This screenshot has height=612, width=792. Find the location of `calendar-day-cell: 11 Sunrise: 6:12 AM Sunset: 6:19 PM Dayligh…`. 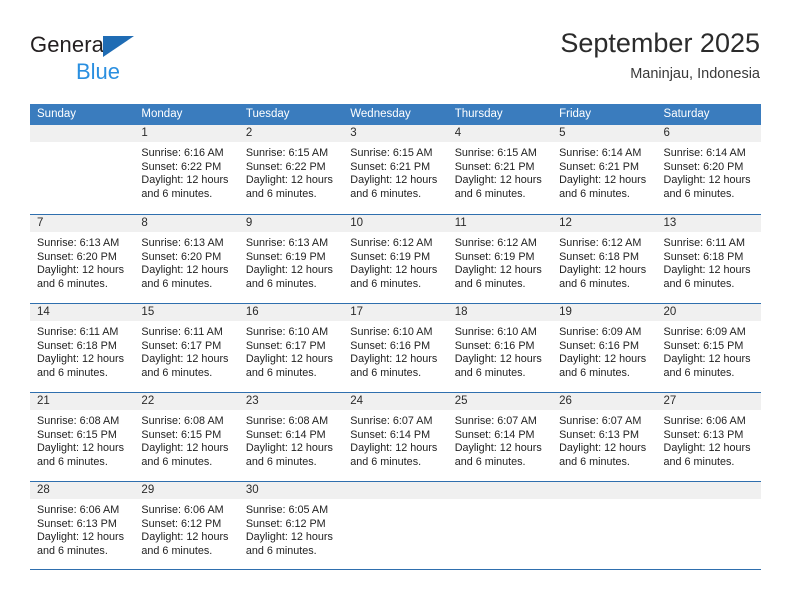

calendar-day-cell: 11 Sunrise: 6:12 AM Sunset: 6:19 PM Dayligh… is located at coordinates (500, 259).